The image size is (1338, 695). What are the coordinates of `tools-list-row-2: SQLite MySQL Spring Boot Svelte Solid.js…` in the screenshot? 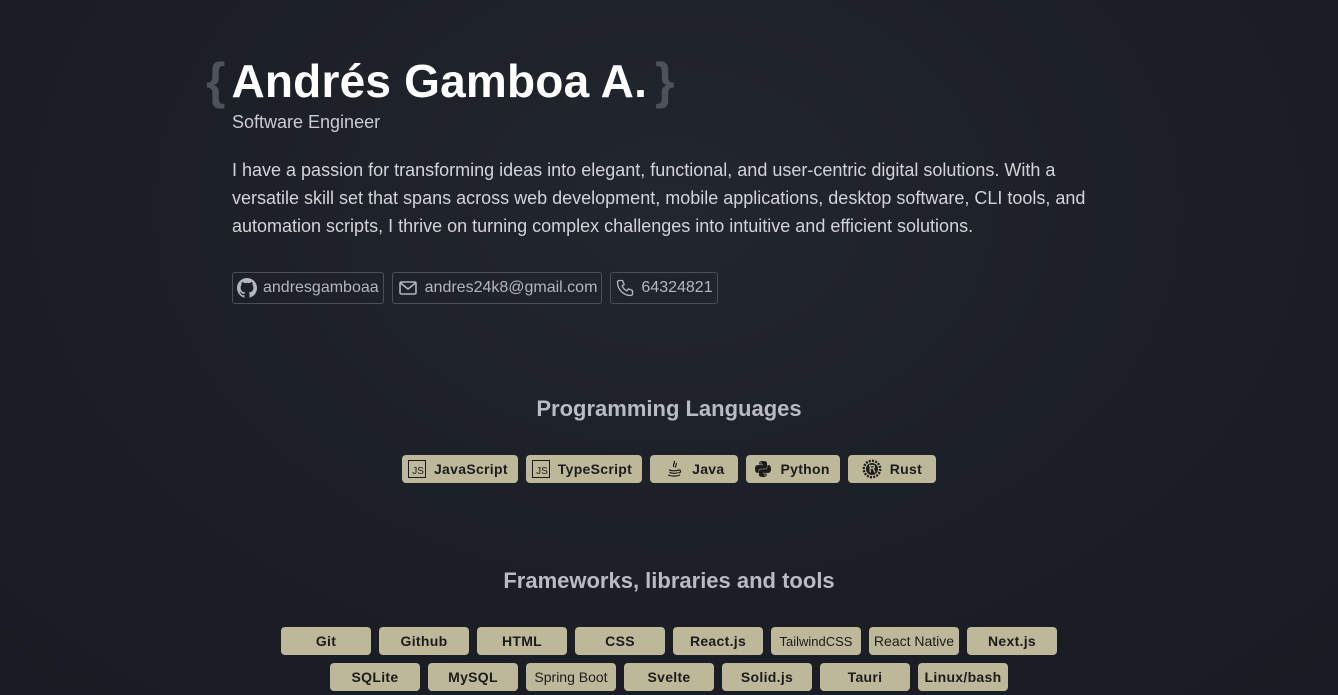 It's located at (669, 677).